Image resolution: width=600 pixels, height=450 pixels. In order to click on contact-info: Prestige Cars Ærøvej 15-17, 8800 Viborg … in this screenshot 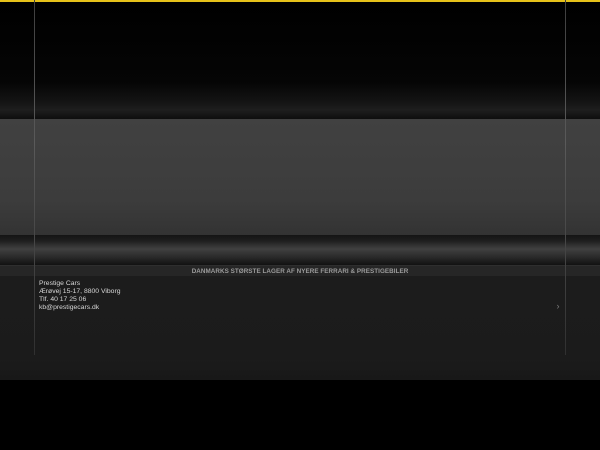, I will do `click(79, 296)`.